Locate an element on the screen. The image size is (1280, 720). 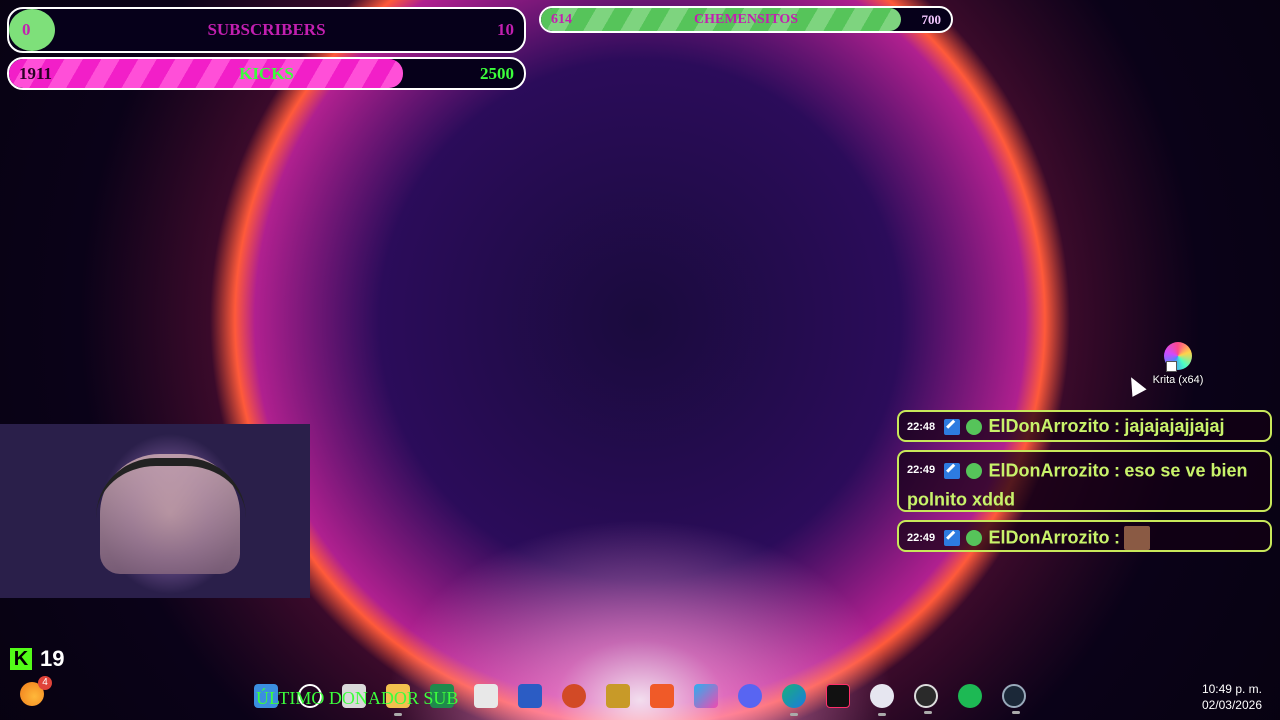
subscribers-goal-bar: 0 SUBSCRIBERS 10 is located at coordinates (266, 30).